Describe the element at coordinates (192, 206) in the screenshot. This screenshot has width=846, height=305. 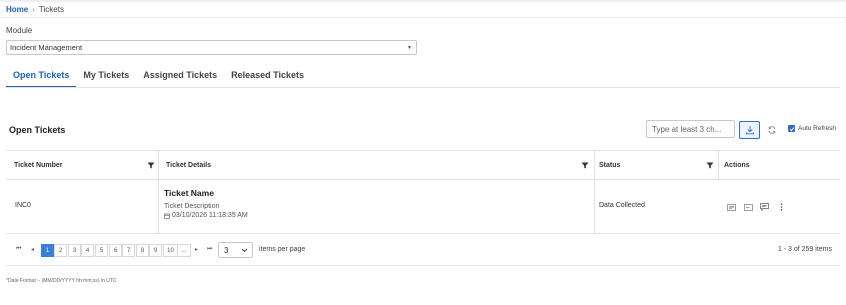
I see `ticket-description: Ticket Description` at that location.